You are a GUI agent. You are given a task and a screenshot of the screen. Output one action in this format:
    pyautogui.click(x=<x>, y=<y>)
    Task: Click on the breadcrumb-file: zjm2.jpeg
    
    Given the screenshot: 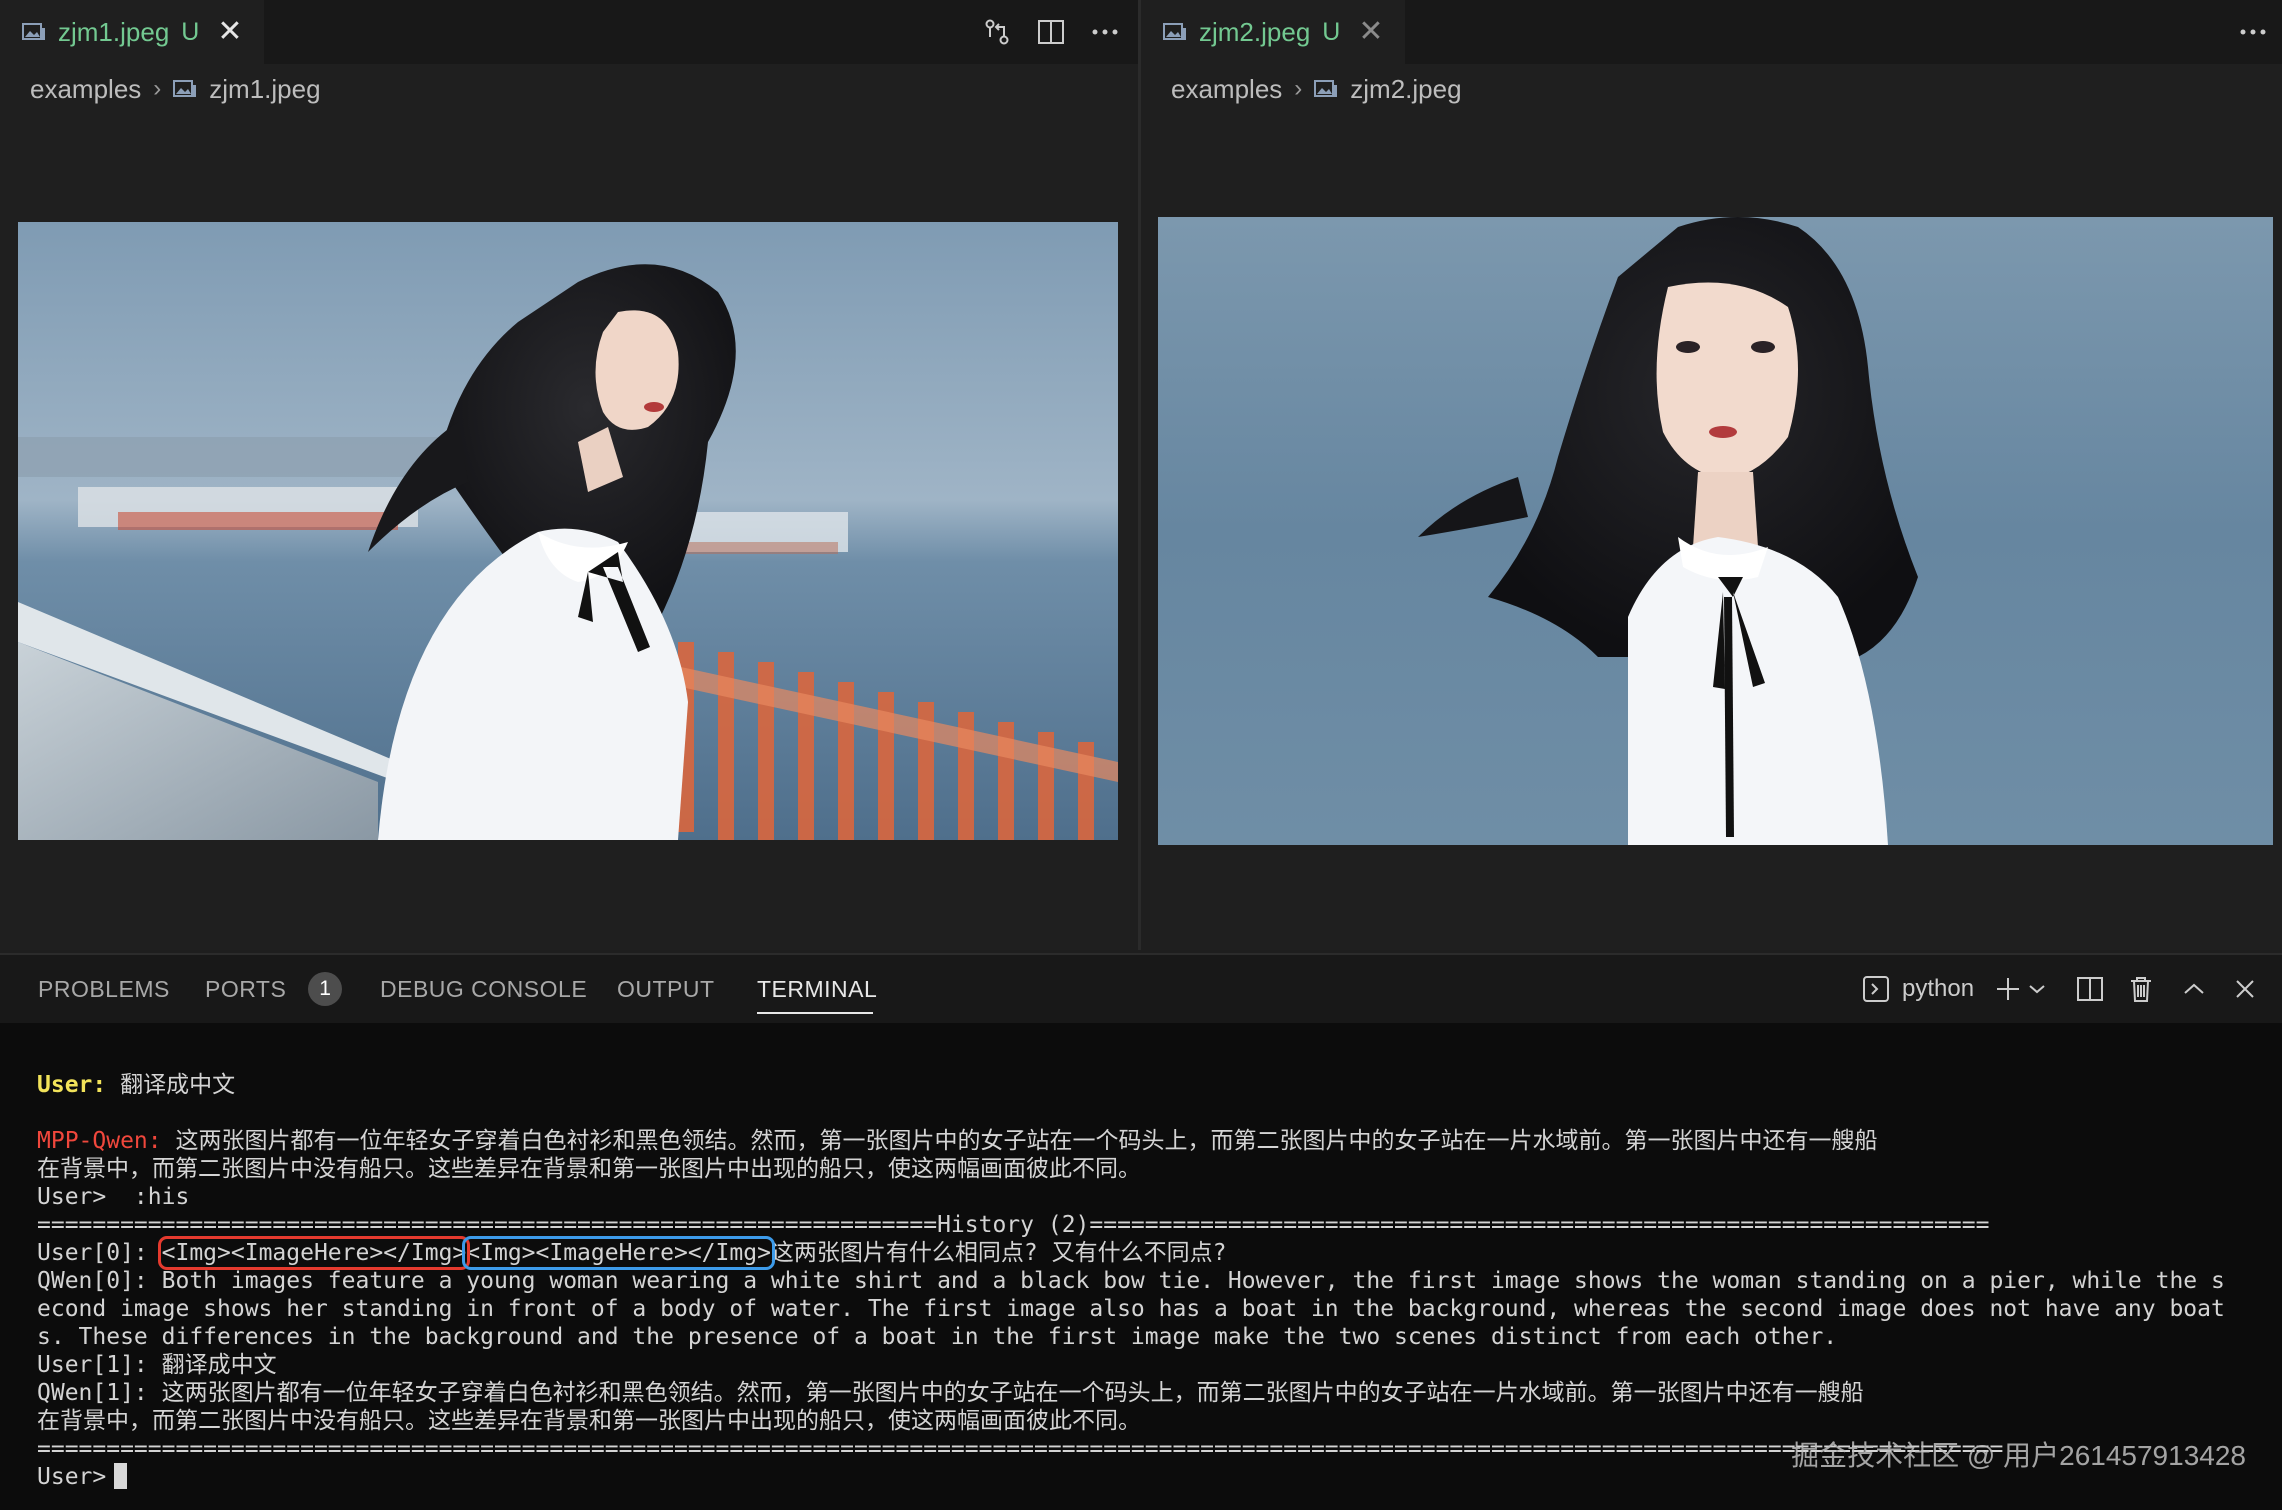 What is the action you would take?
    pyautogui.click(x=1405, y=89)
    